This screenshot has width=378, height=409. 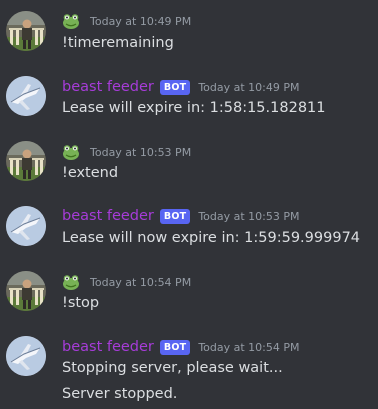 I want to click on message-text: Lease will expire in: 1:58:15.182811, so click(x=194, y=108).